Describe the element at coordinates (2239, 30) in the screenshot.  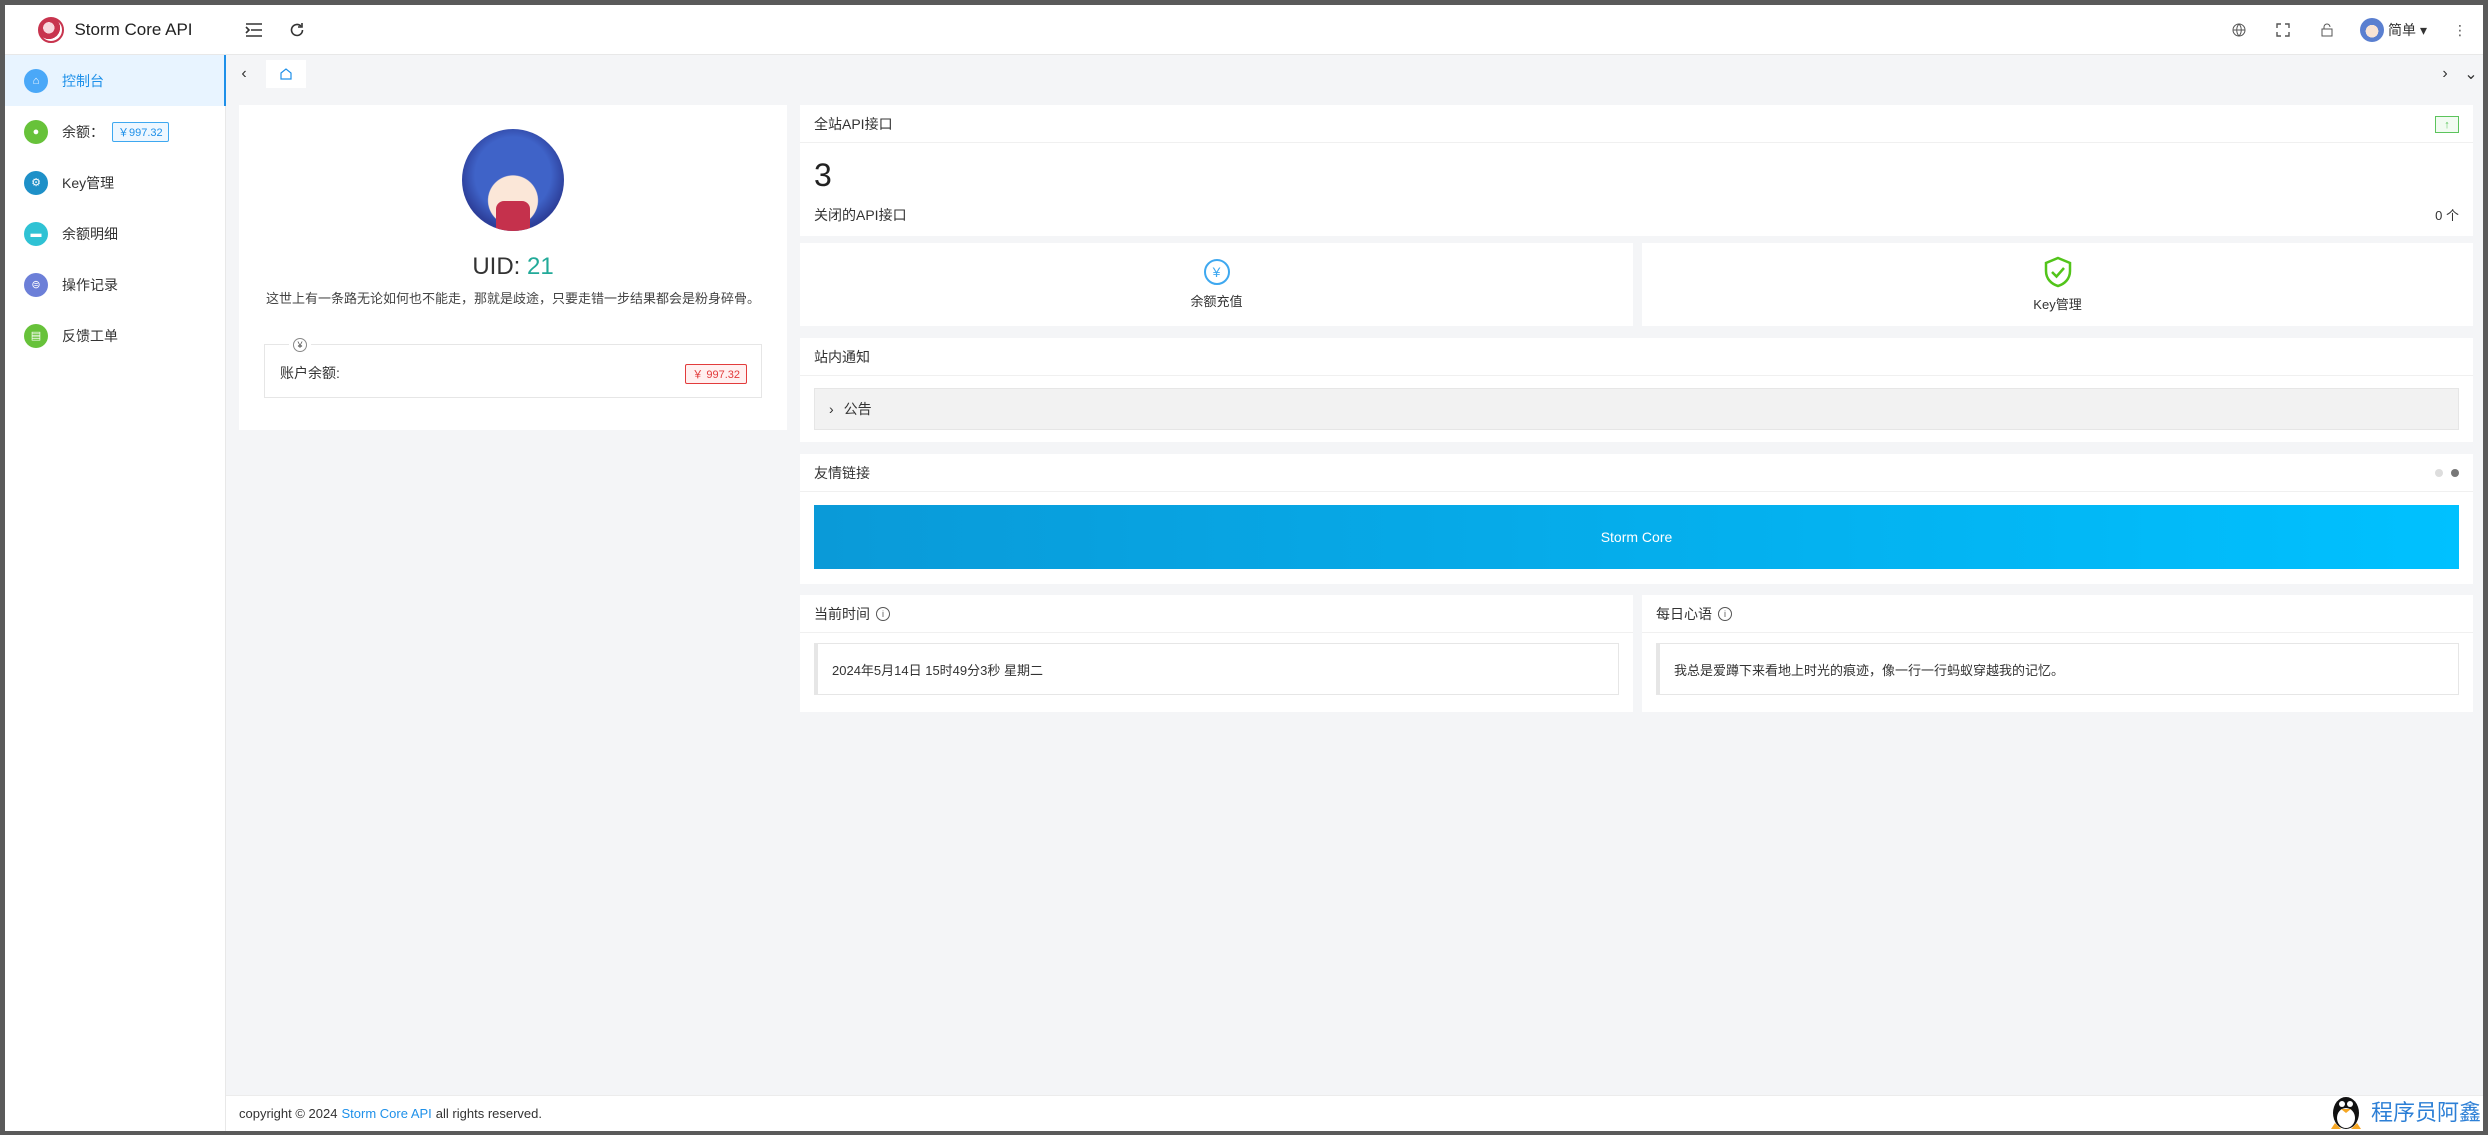
I see `globe-icon` at that location.